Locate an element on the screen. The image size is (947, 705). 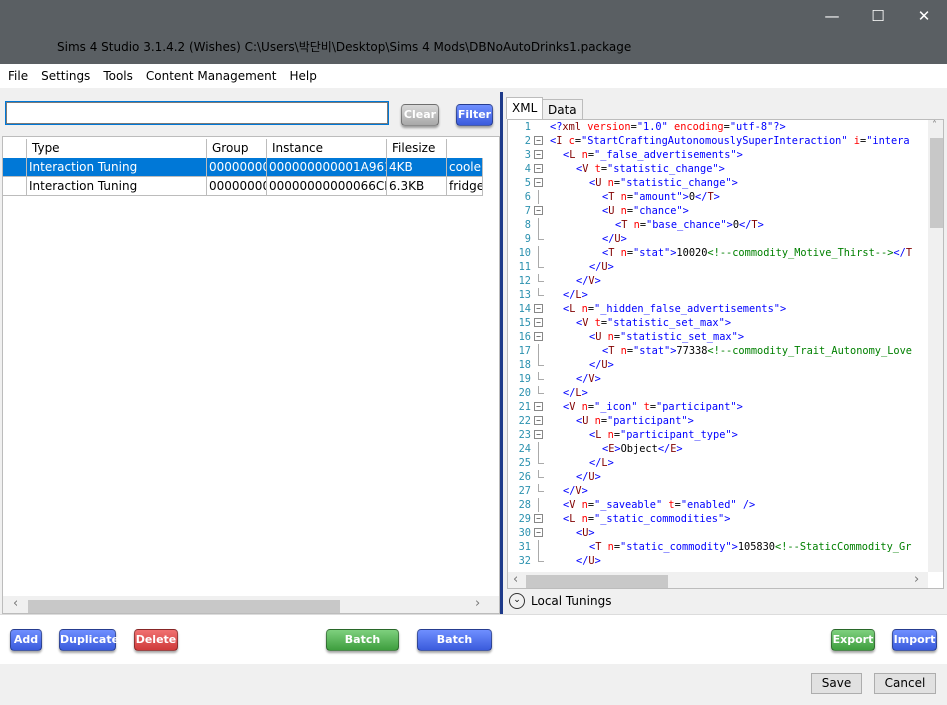
xml-code-line: 15− <V t="statistic_set_max"> is located at coordinates (718, 323).